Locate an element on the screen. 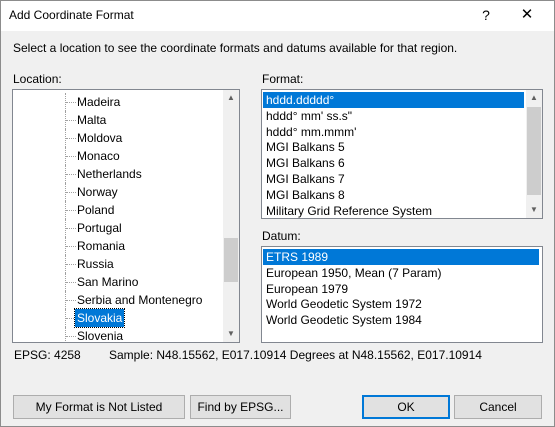  tree-item-label: Slovenia is located at coordinates (100, 336).